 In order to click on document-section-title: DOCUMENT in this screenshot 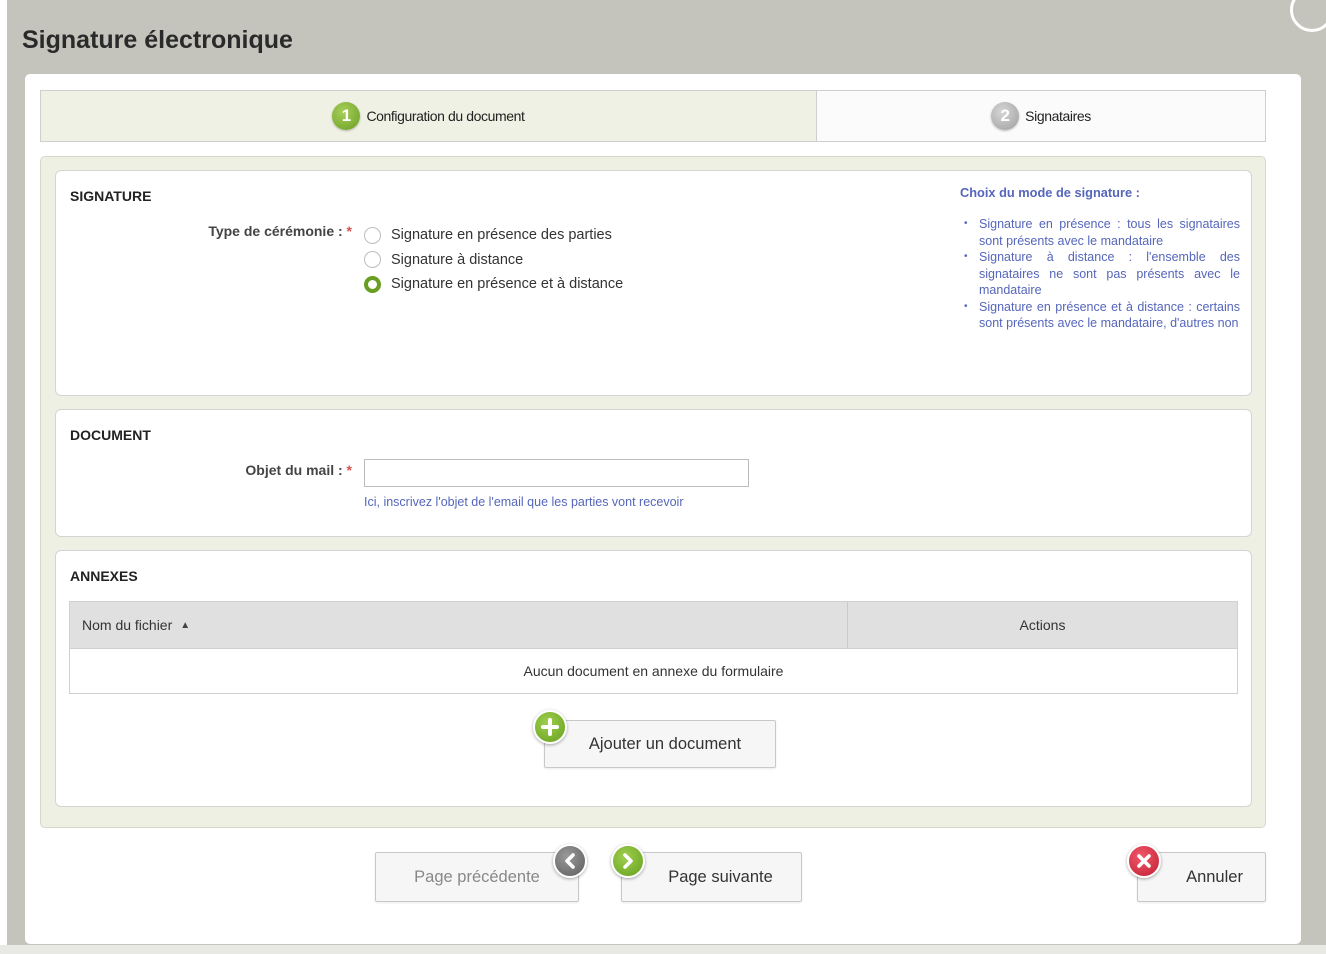, I will do `click(110, 435)`.